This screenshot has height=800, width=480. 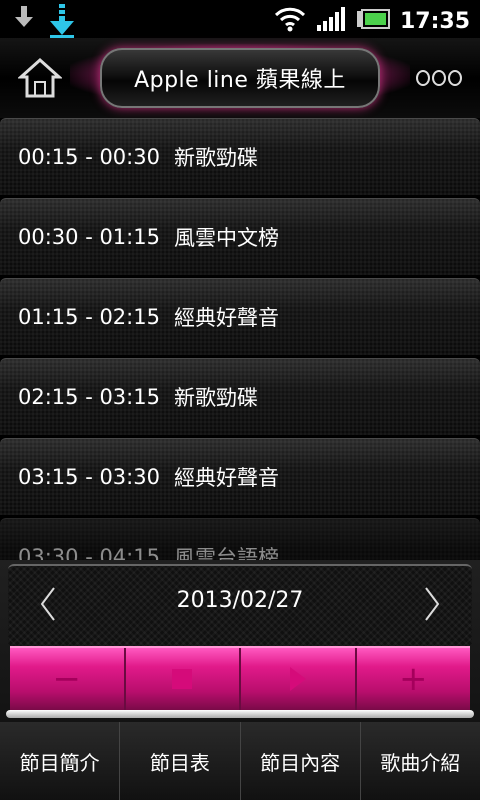 I want to click on divider, so click(x=240, y=714).